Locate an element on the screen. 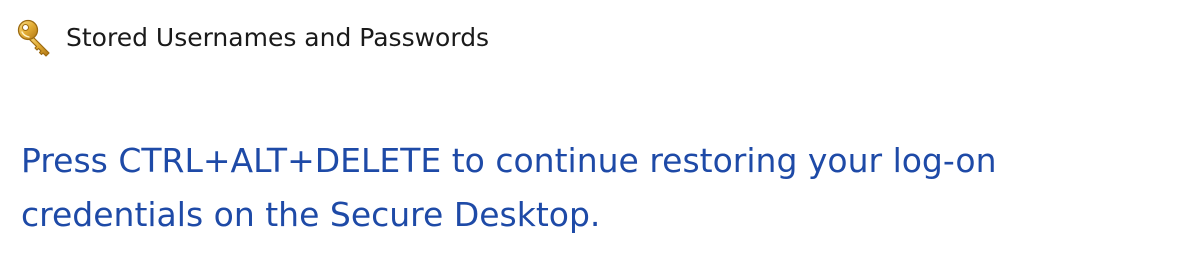 The image size is (1200, 279). window-title-bar: Stored Usernames and Passwords is located at coordinates (252, 38).